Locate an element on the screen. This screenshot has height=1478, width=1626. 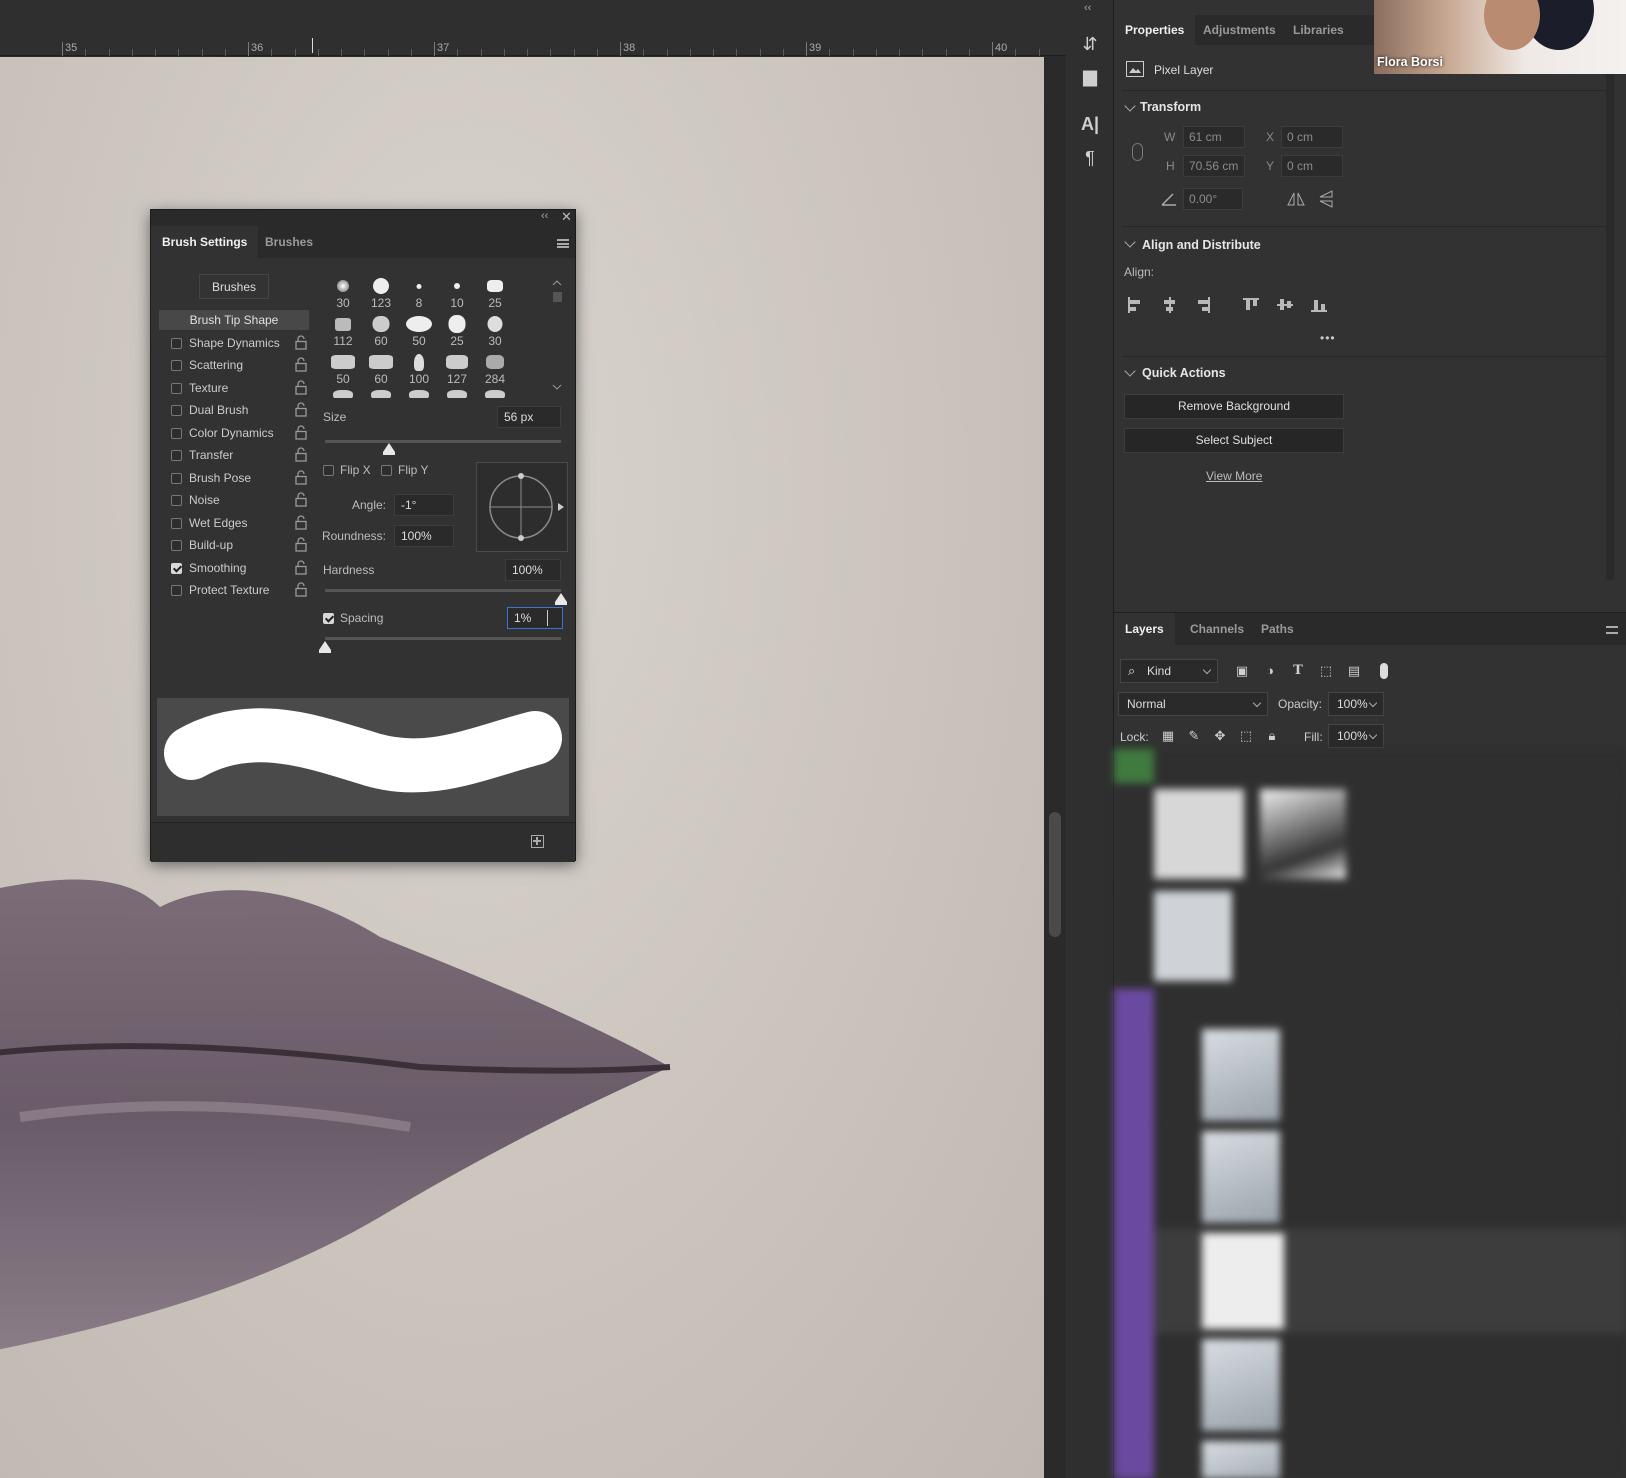
spacing-slider-track is located at coordinates (443, 638).